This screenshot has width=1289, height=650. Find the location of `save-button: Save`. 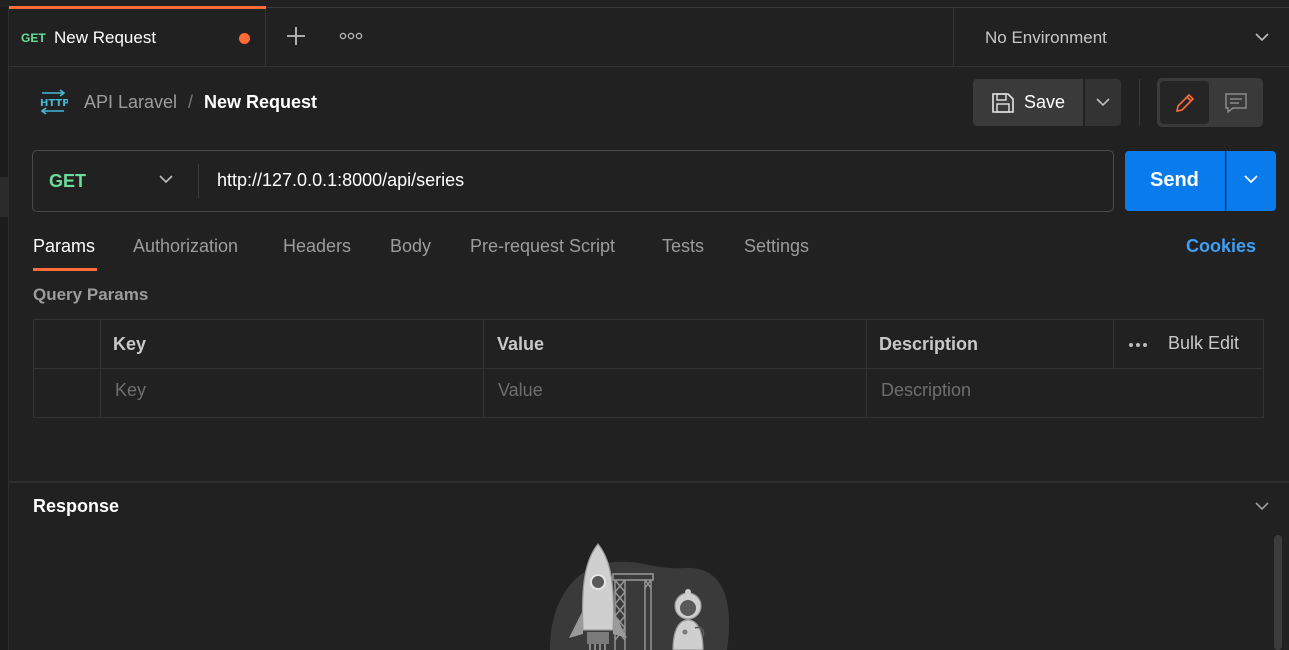

save-button: Save is located at coordinates (1028, 102).